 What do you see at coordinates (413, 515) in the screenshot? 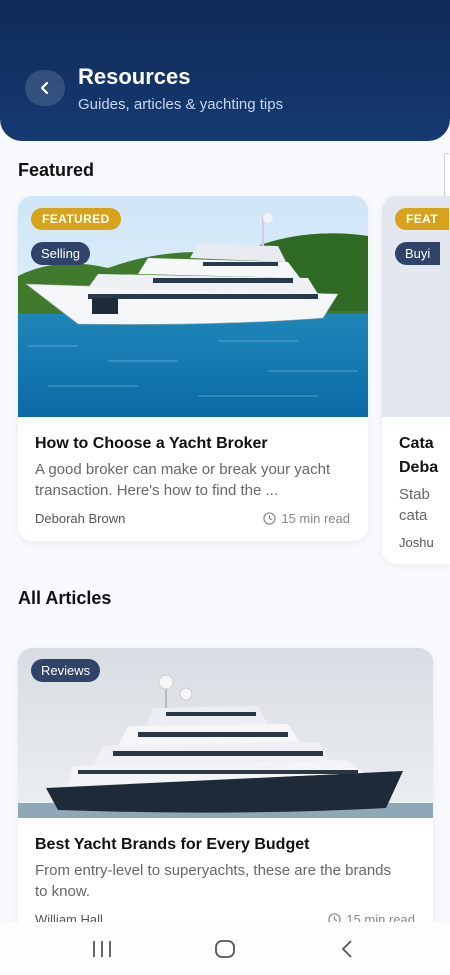
I see `card-description-line2: cata` at bounding box center [413, 515].